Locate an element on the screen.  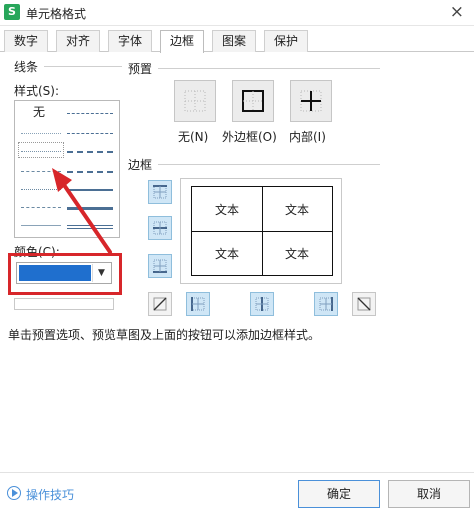
color-preview-strip is located at coordinates (64, 304).